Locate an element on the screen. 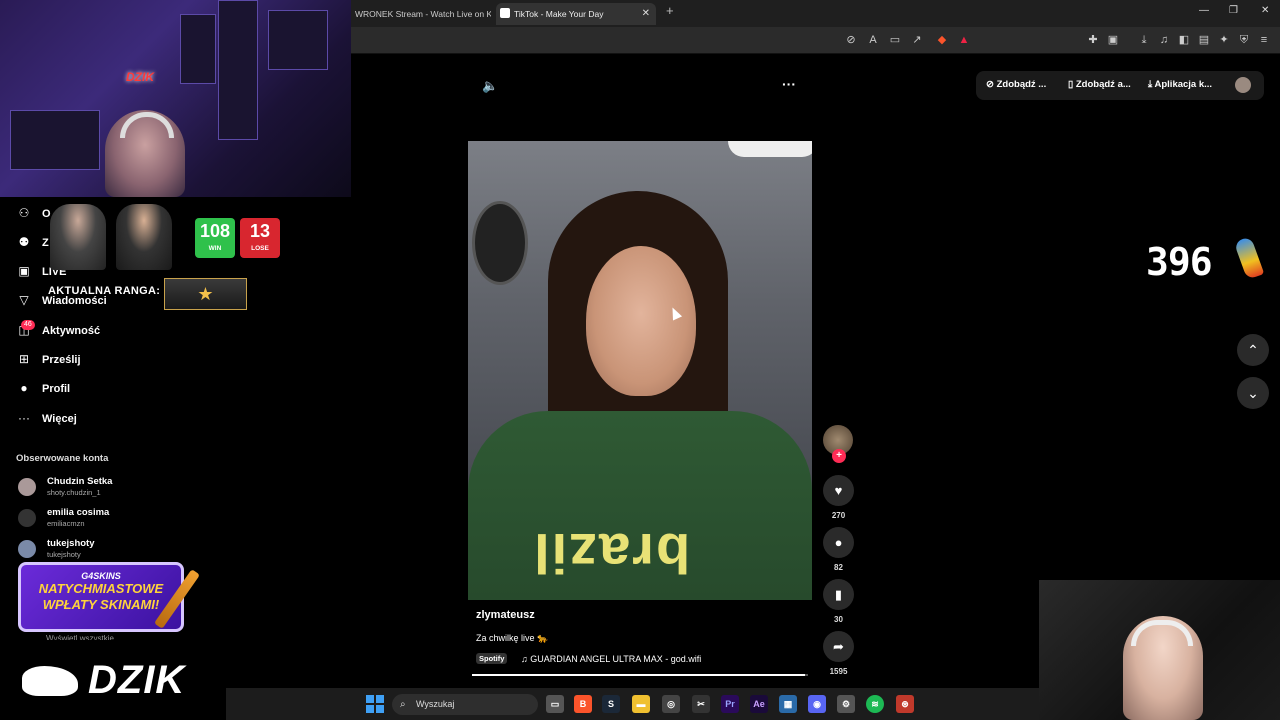  dzik-logo-text: DZIK is located at coordinates (137, 680).